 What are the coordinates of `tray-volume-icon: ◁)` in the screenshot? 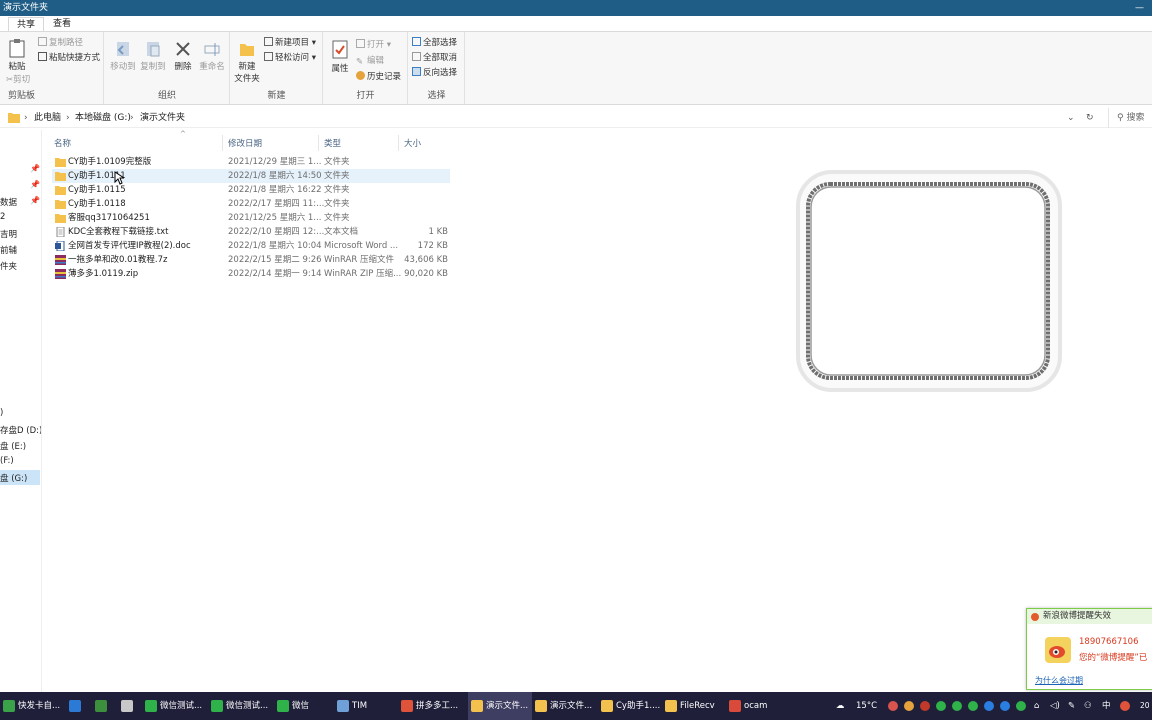 It's located at (1055, 706).